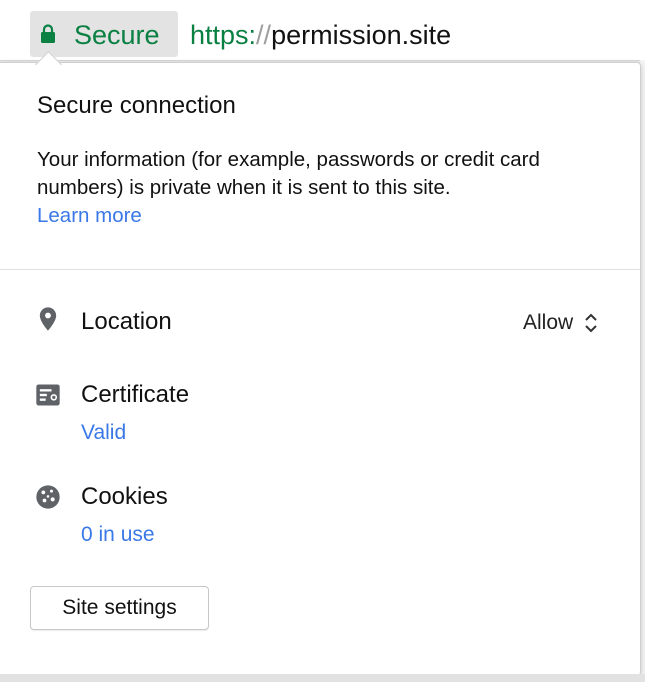 The width and height of the screenshot is (645, 682). What do you see at coordinates (103, 433) in the screenshot?
I see `certificate-status-link: Valid` at bounding box center [103, 433].